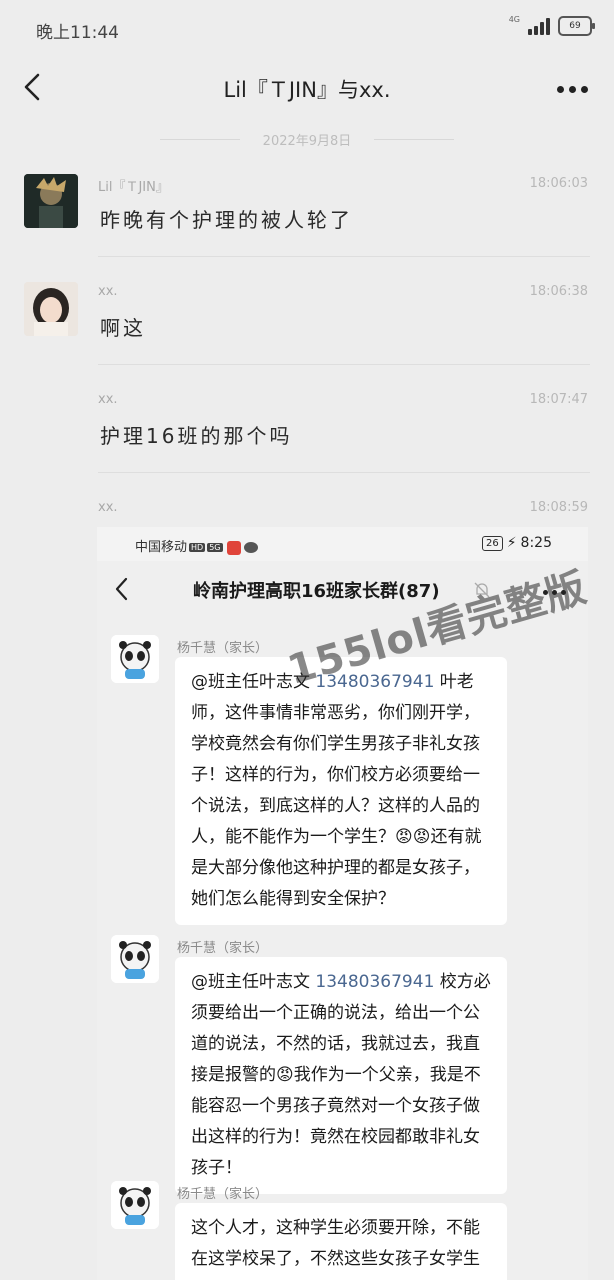 The width and height of the screenshot is (614, 1280). I want to click on girl-avatar-icon, so click(51, 309).